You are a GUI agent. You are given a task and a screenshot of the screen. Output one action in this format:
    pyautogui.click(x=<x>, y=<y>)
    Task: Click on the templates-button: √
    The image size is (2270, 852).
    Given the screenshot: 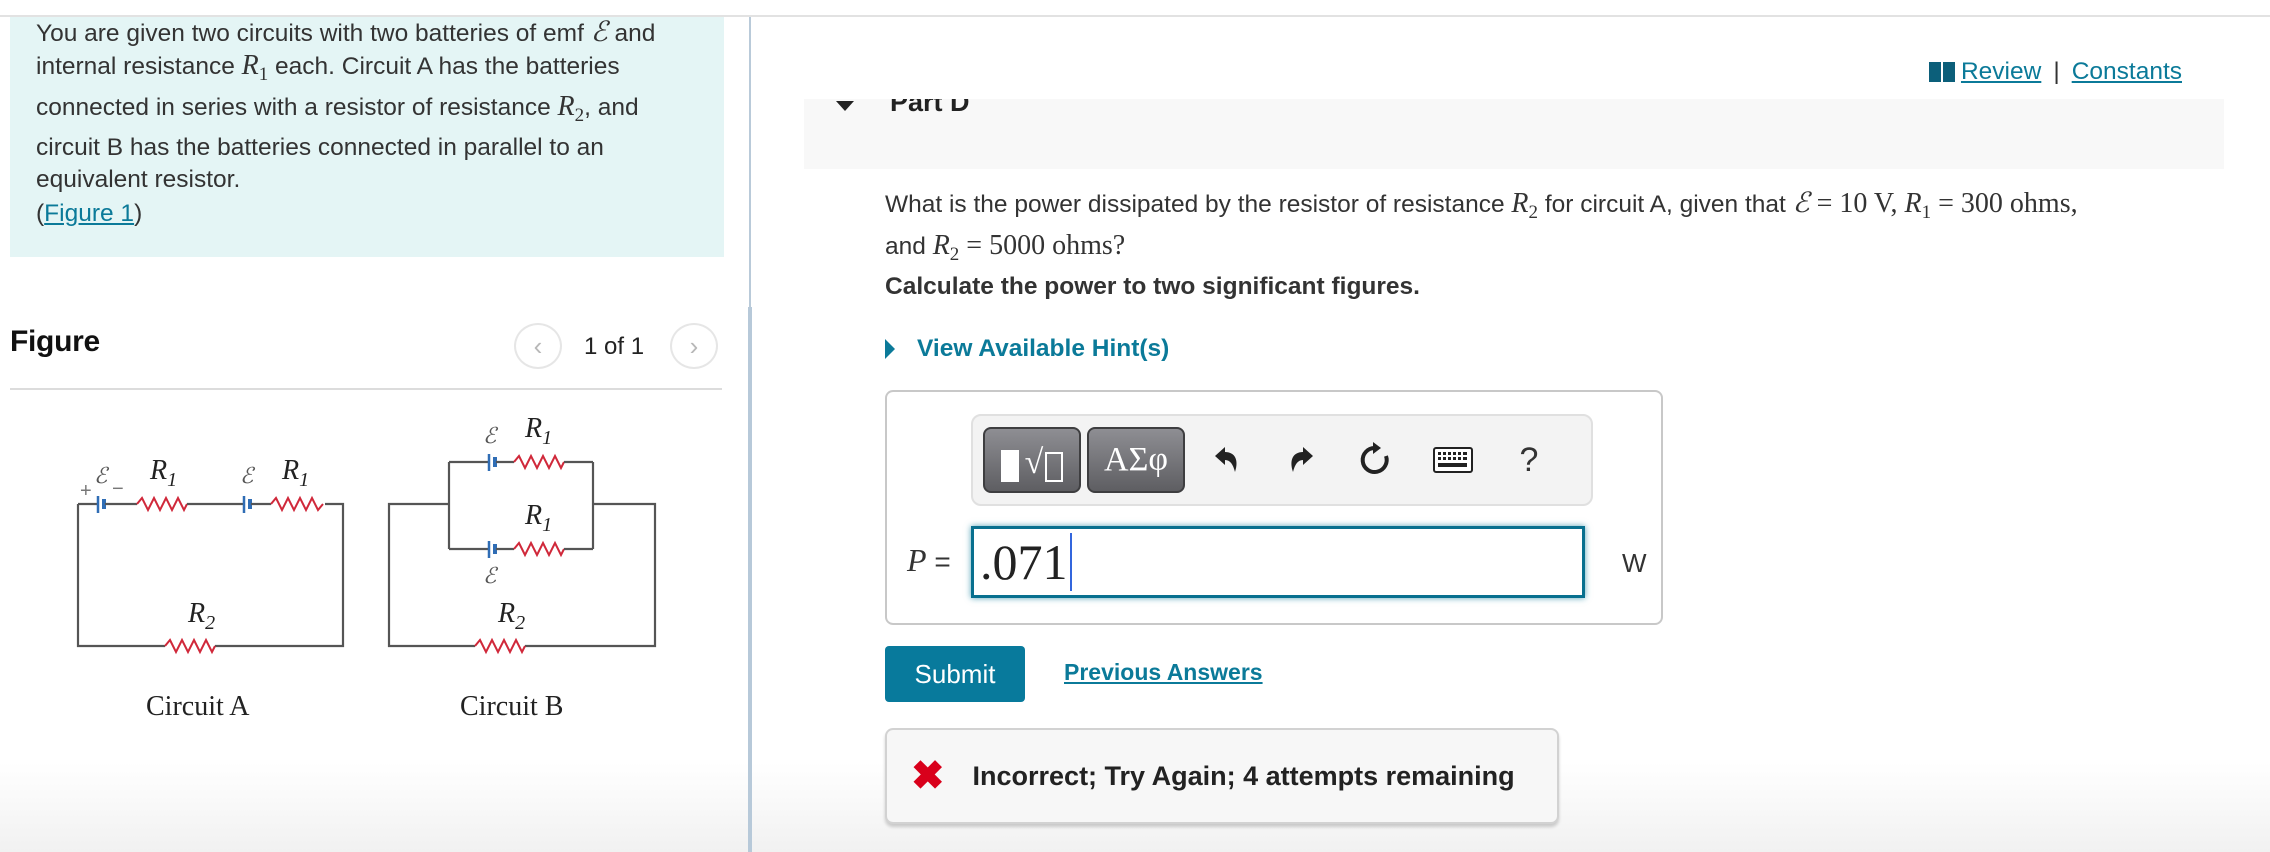 What is the action you would take?
    pyautogui.click(x=1032, y=460)
    